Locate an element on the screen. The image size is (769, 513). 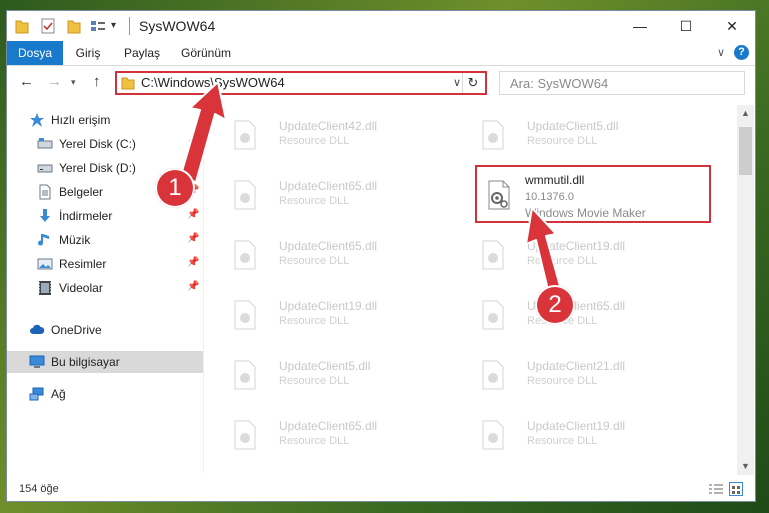
title-bar: ▾ SysWOW64 — ☐ ✕ is located at coordinates (381, 26).